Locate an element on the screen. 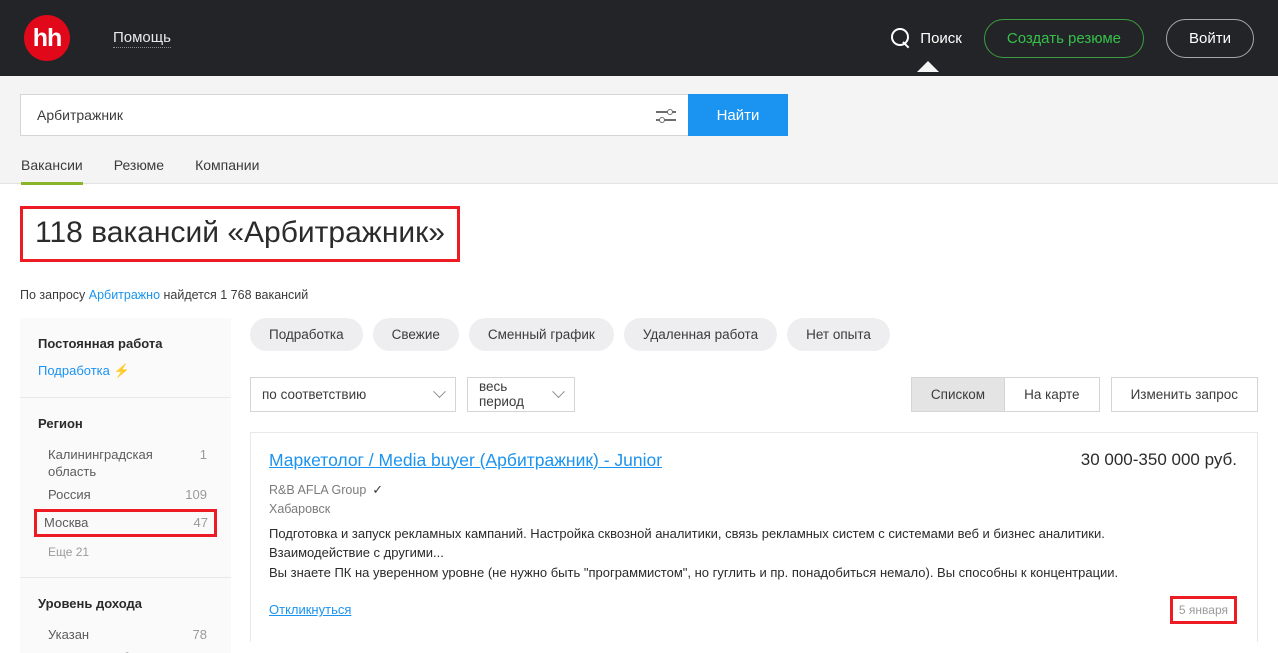 This screenshot has height=653, width=1278. region-show-more: Еще 21 is located at coordinates (125, 549).